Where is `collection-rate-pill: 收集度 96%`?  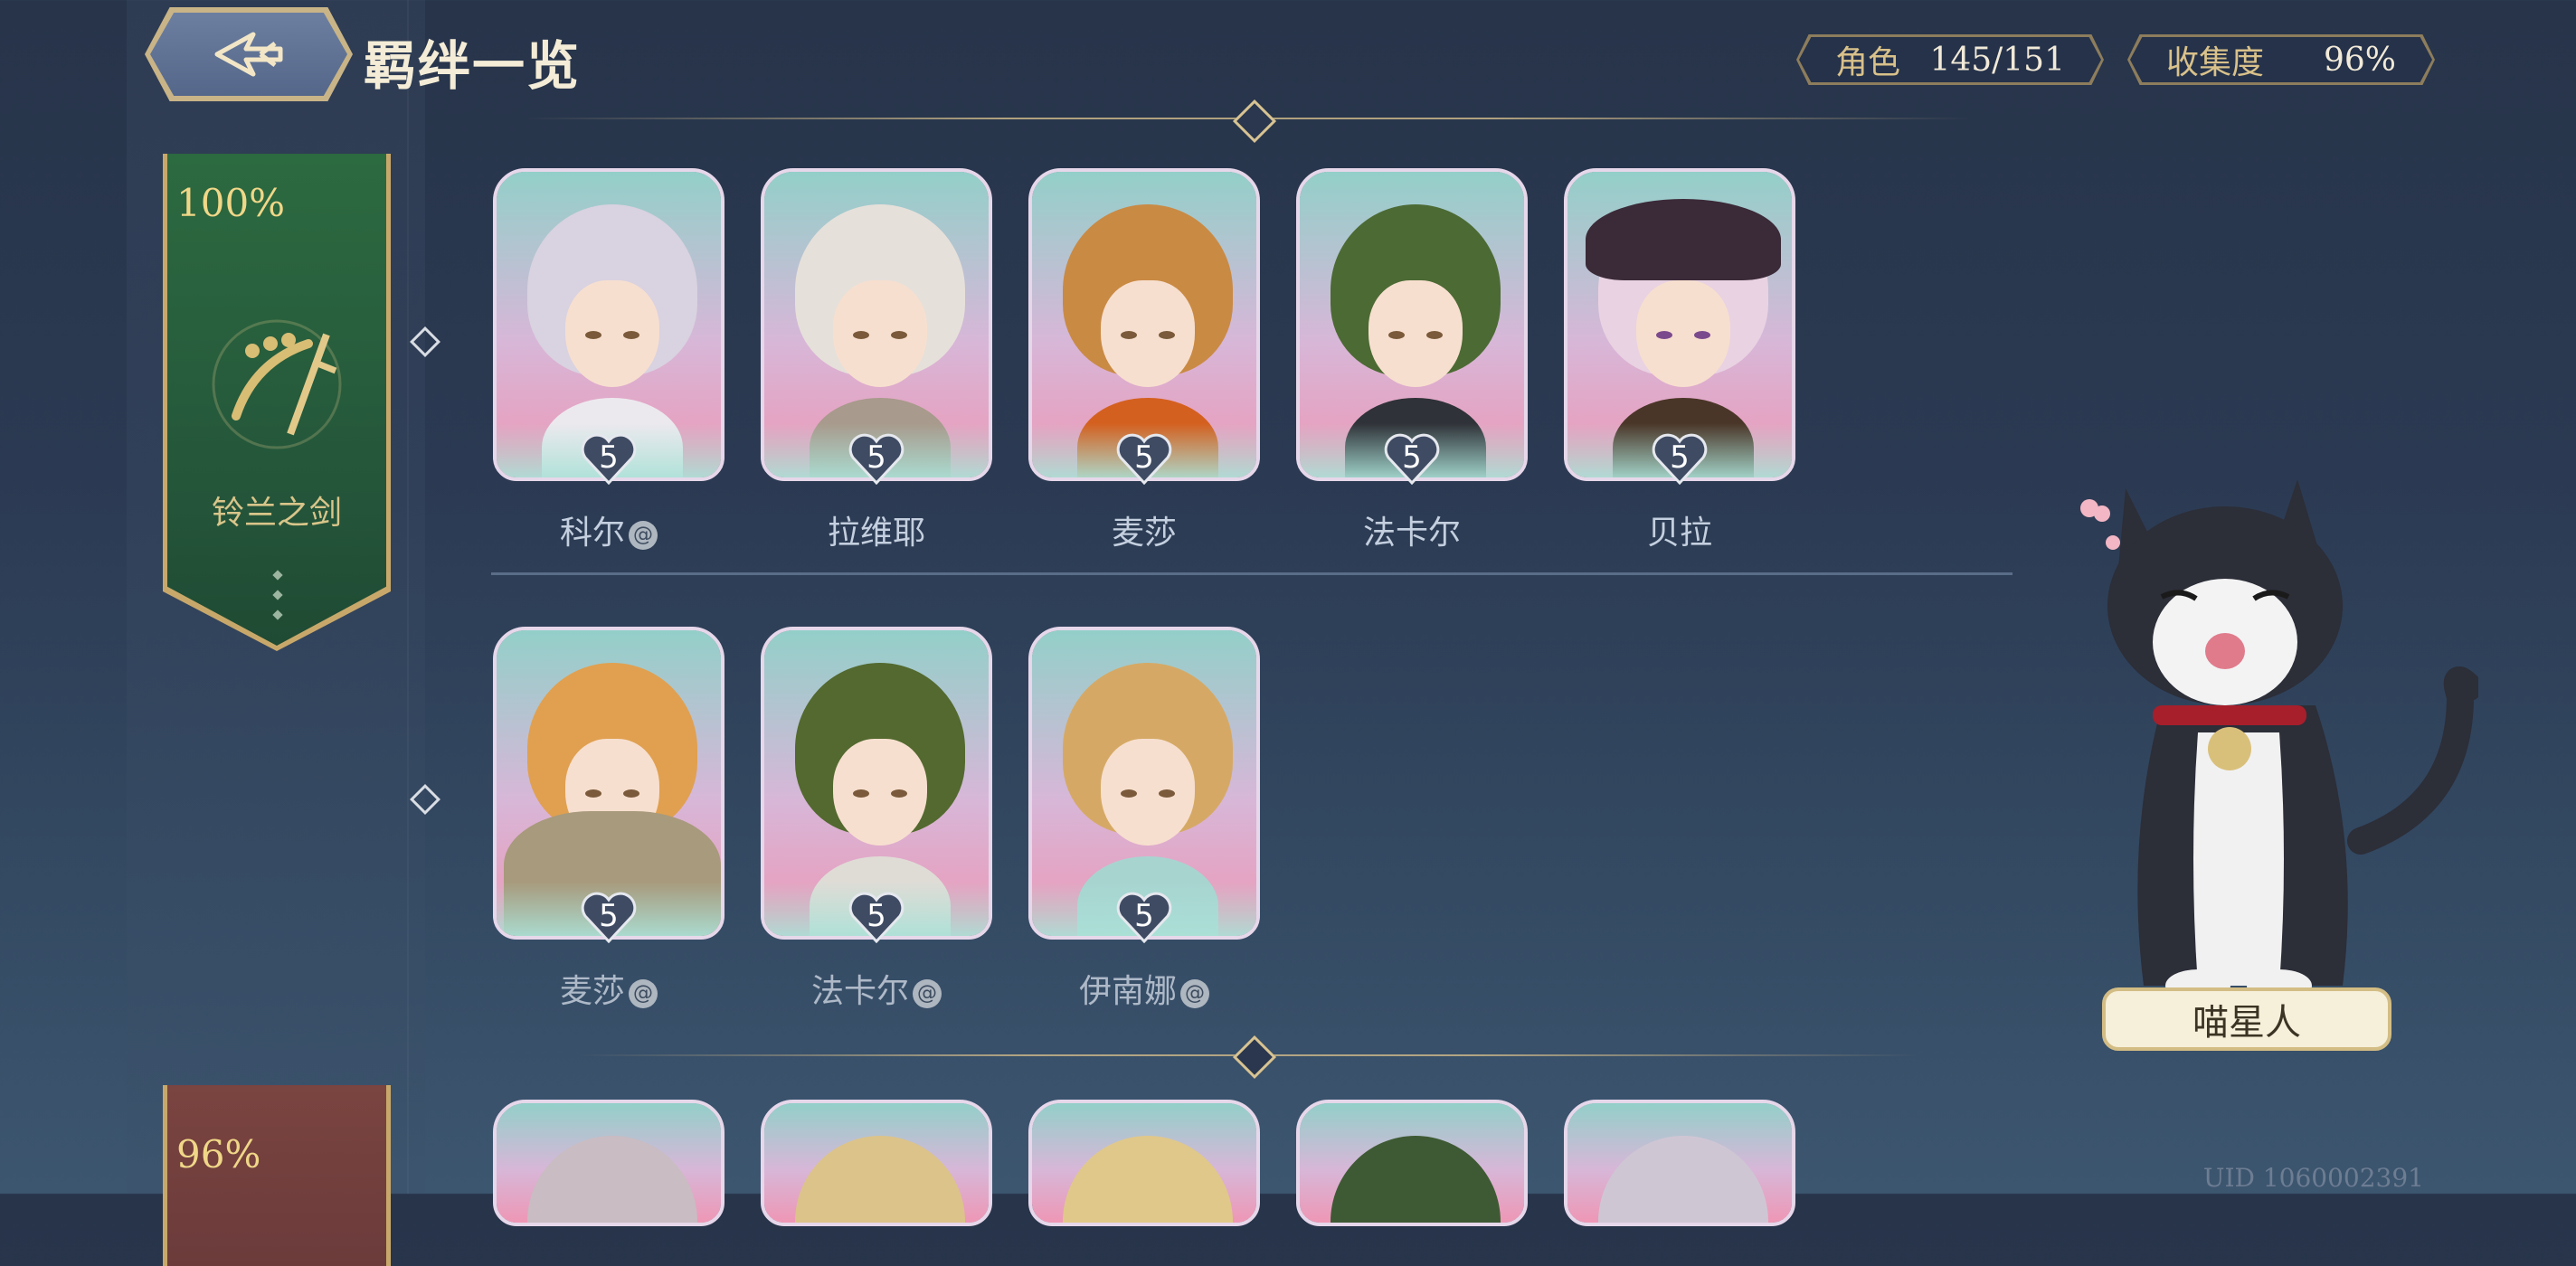
collection-rate-pill: 收集度 96% is located at coordinates (2281, 60).